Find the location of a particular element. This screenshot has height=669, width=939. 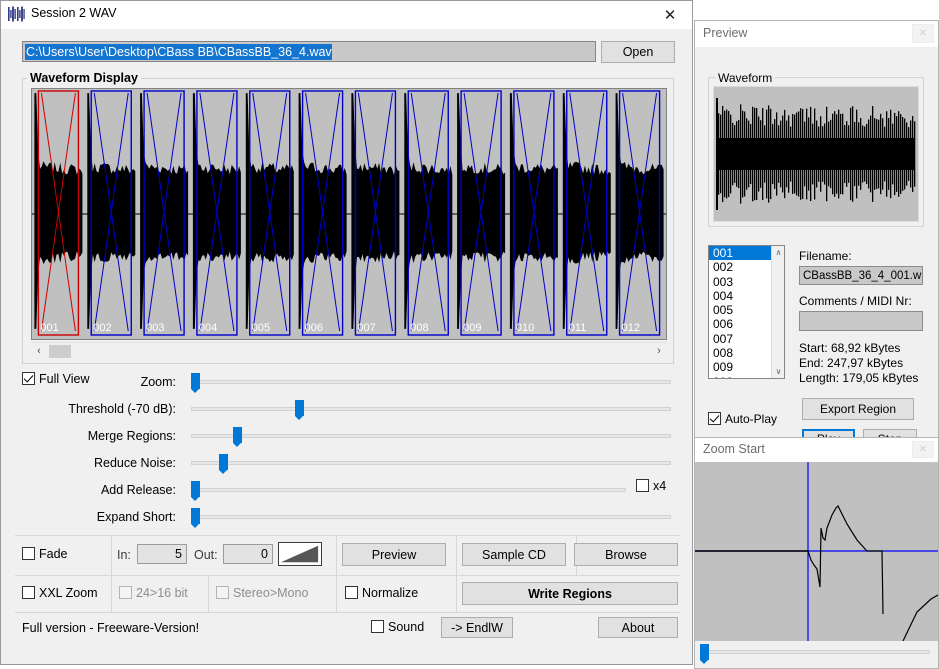

zoom-start-waveform-svg is located at coordinates (816, 551).